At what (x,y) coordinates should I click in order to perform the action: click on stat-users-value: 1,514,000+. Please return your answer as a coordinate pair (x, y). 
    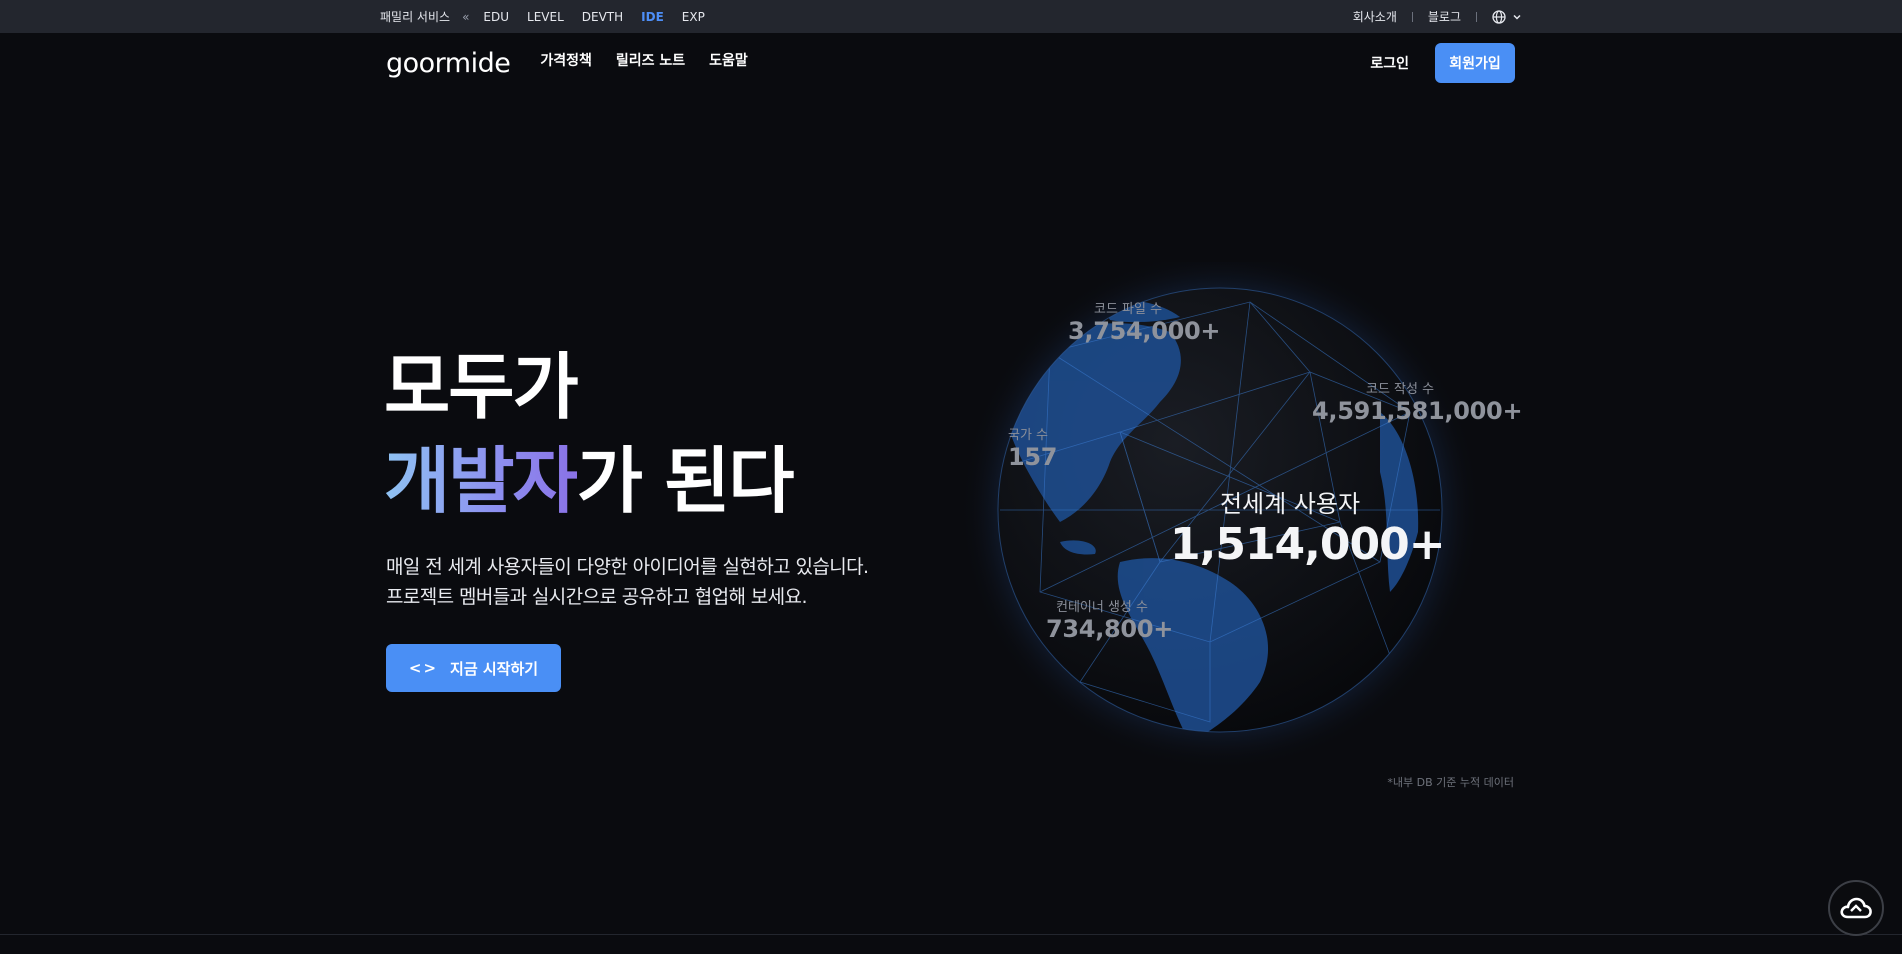
    Looking at the image, I should click on (1308, 544).